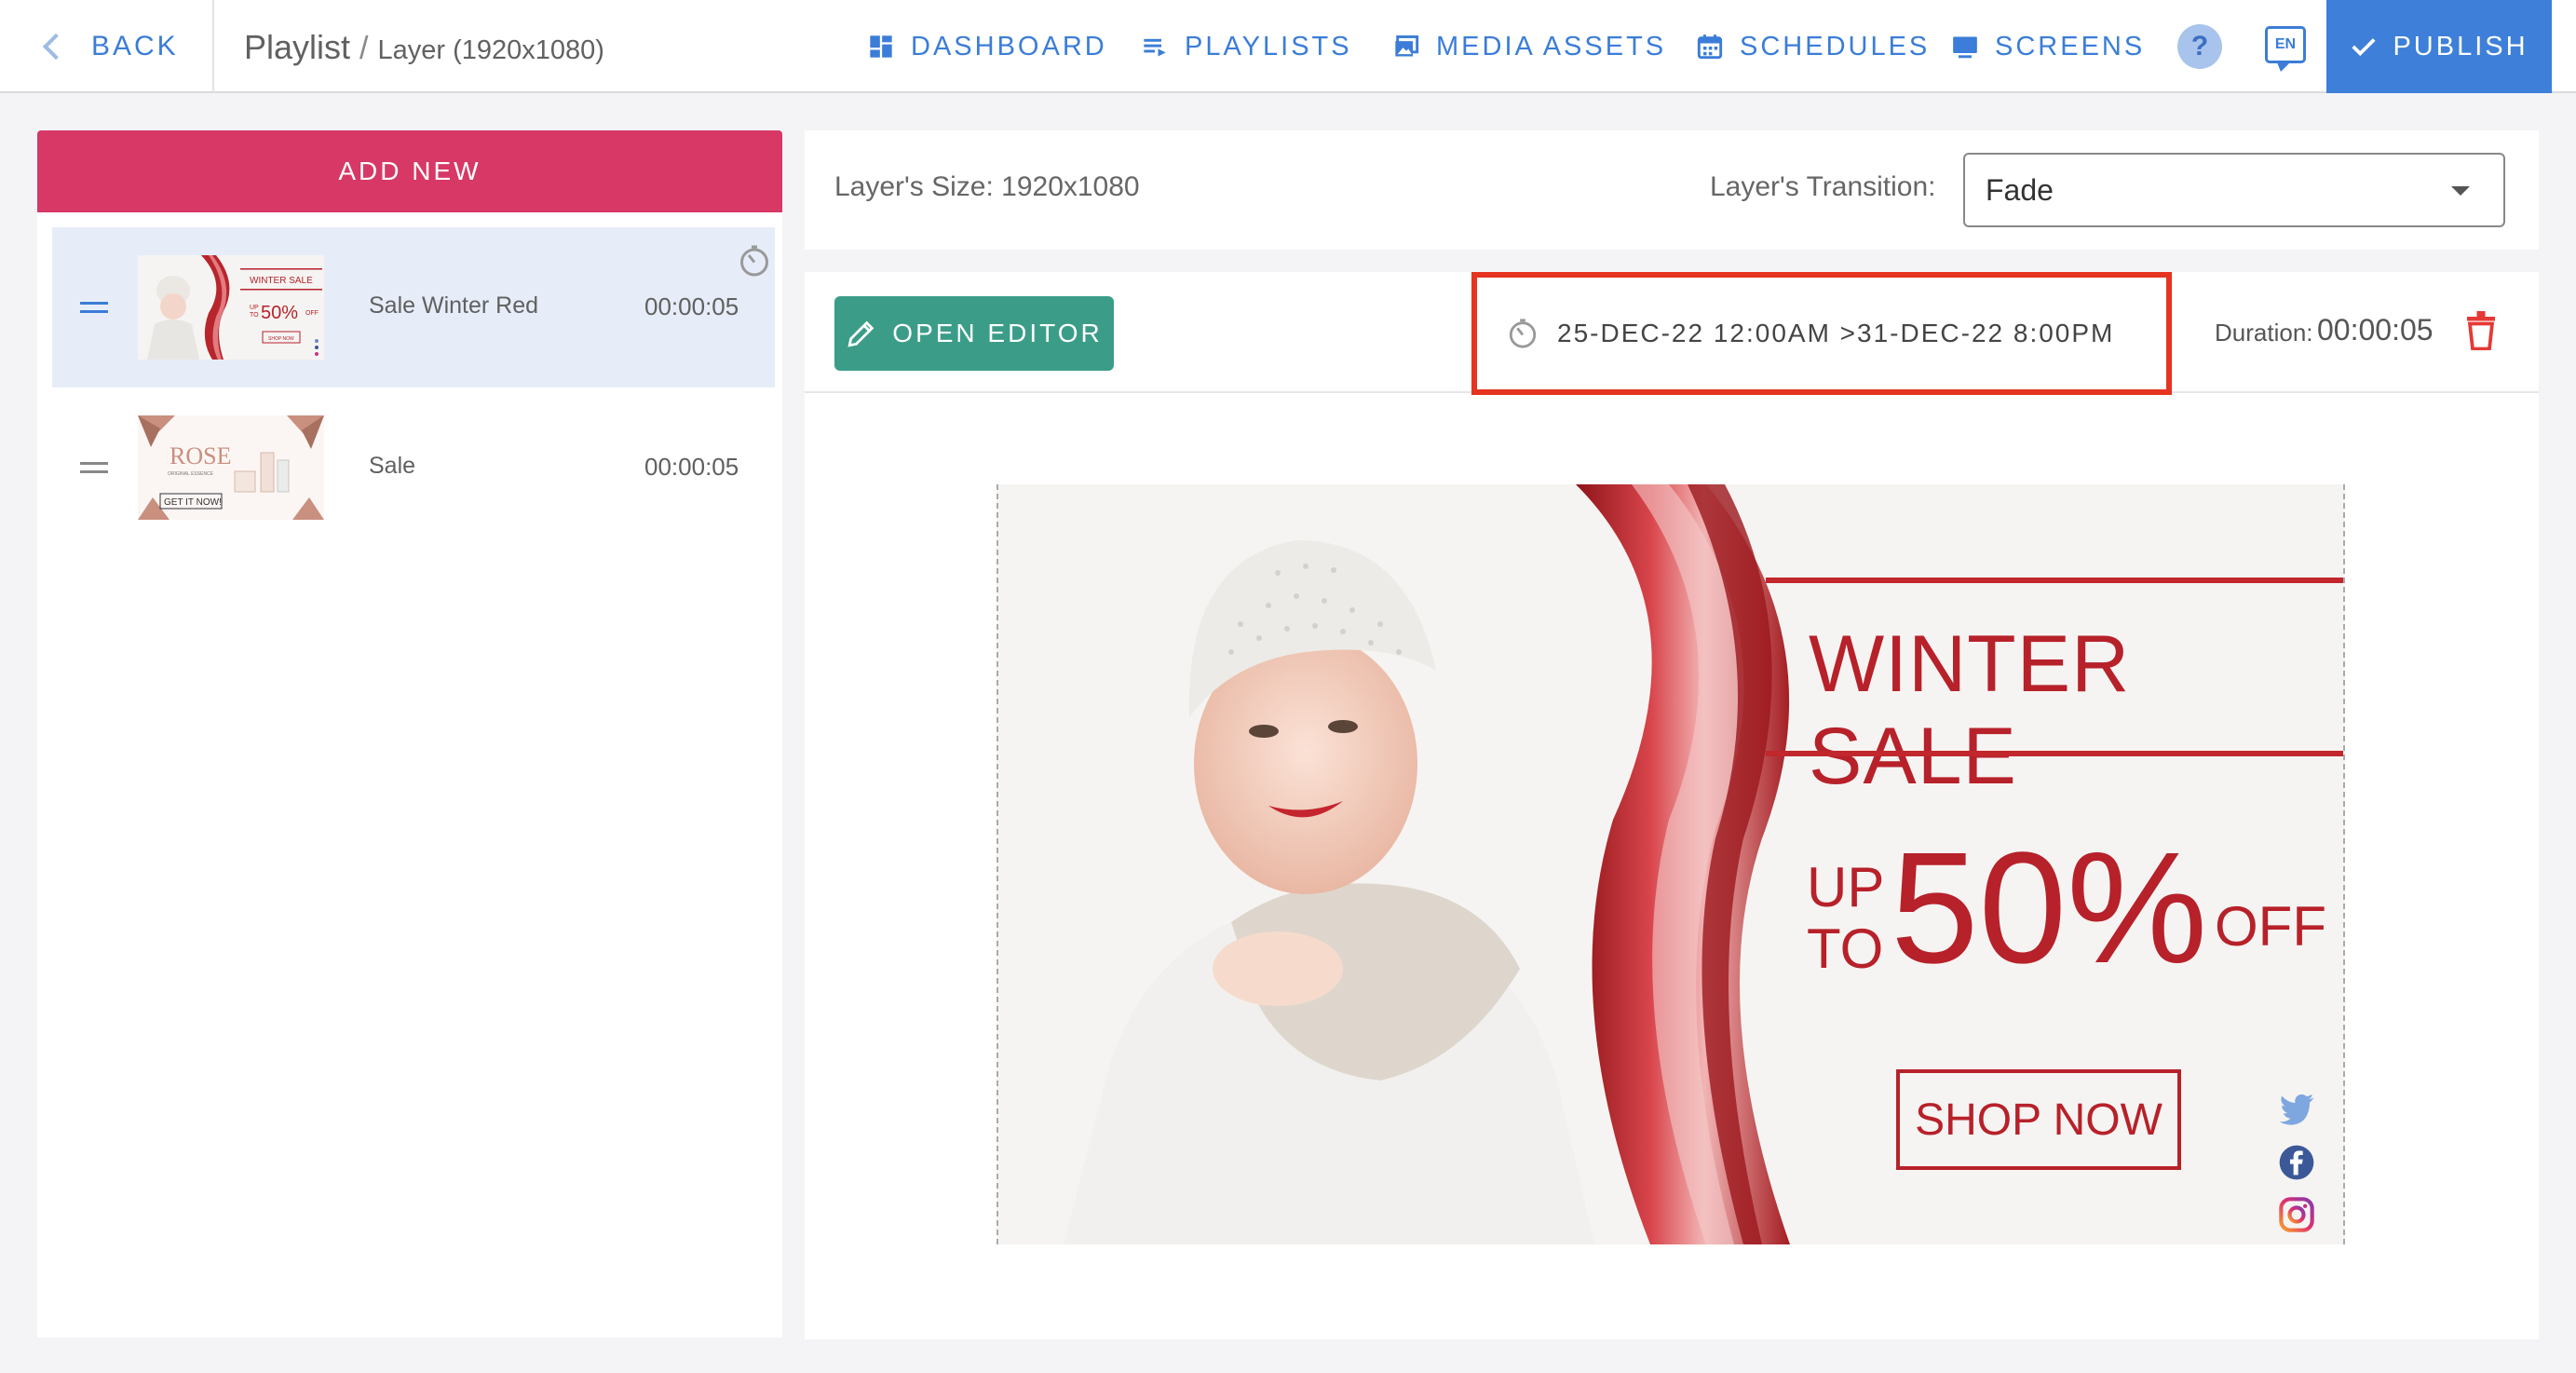 The height and width of the screenshot is (1373, 2576). I want to click on caret-down-icon, so click(2460, 191).